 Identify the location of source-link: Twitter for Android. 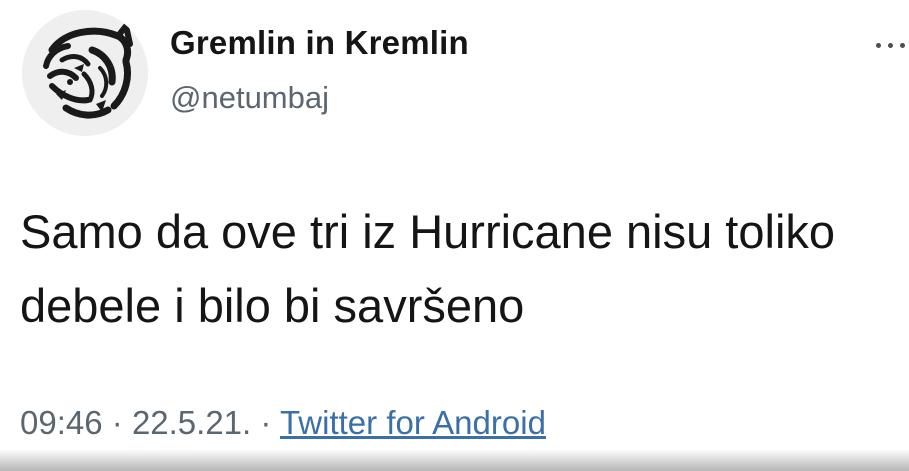
(413, 422).